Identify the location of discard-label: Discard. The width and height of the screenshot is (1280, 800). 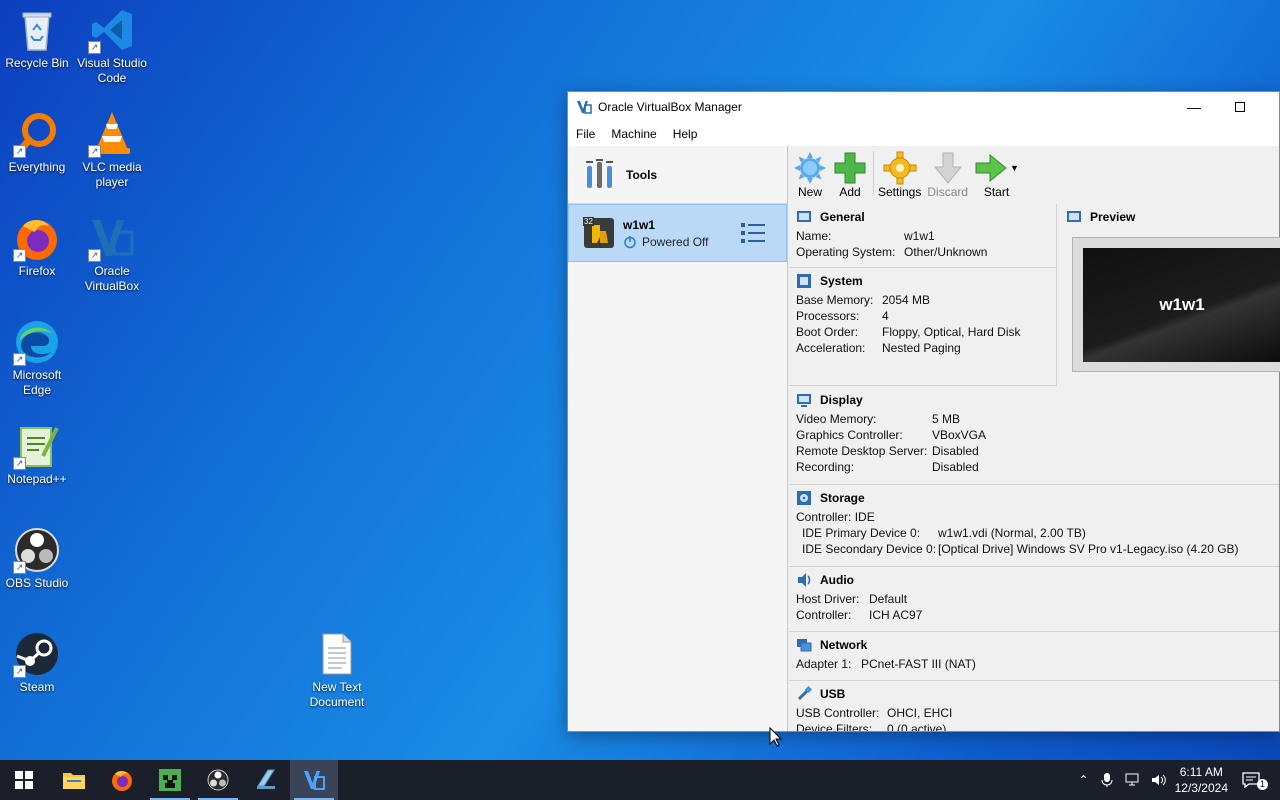
(948, 192).